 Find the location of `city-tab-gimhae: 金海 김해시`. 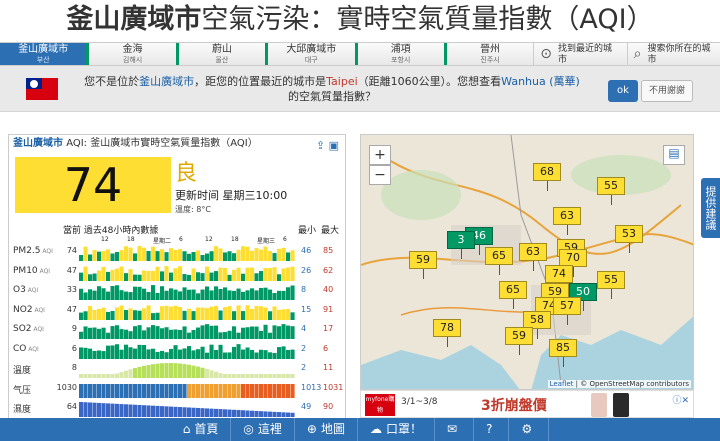

city-tab-gimhae: 金海 김해시 is located at coordinates (130, 54).